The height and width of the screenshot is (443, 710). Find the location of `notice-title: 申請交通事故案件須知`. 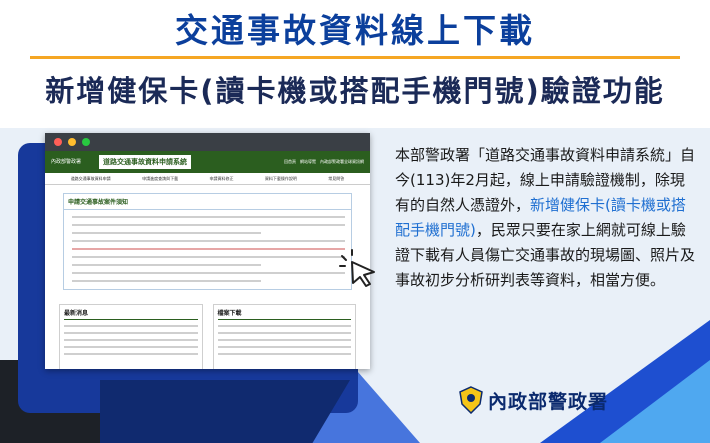

notice-title: 申請交通事故案件須知 is located at coordinates (207, 202).